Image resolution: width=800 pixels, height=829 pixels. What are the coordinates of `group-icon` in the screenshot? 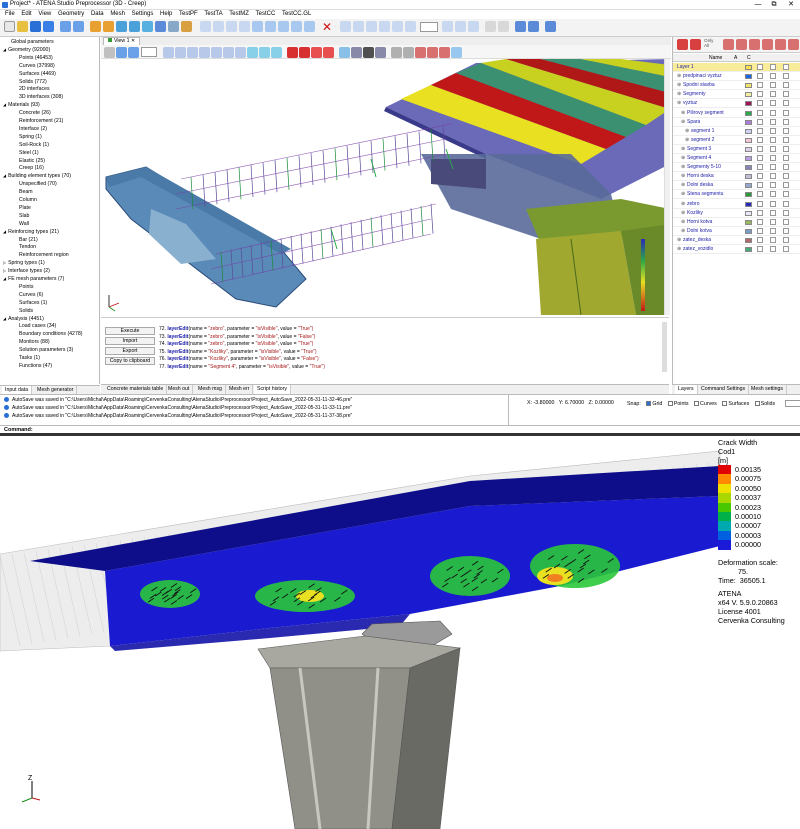 It's located at (520, 26).